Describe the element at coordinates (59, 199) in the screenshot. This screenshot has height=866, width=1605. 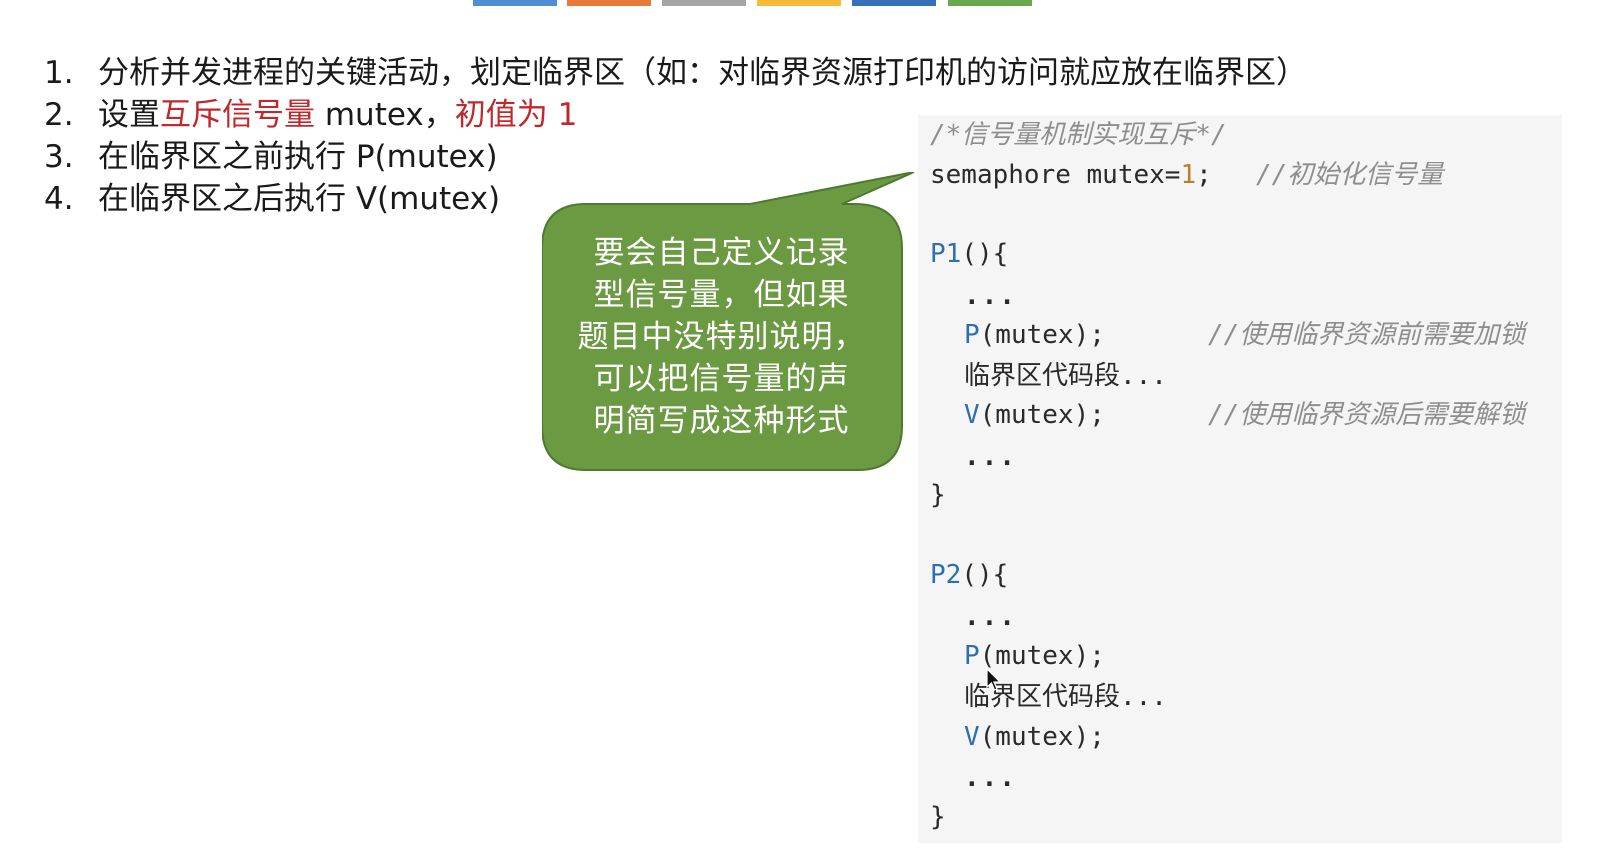
I see `step-number: 4.` at that location.